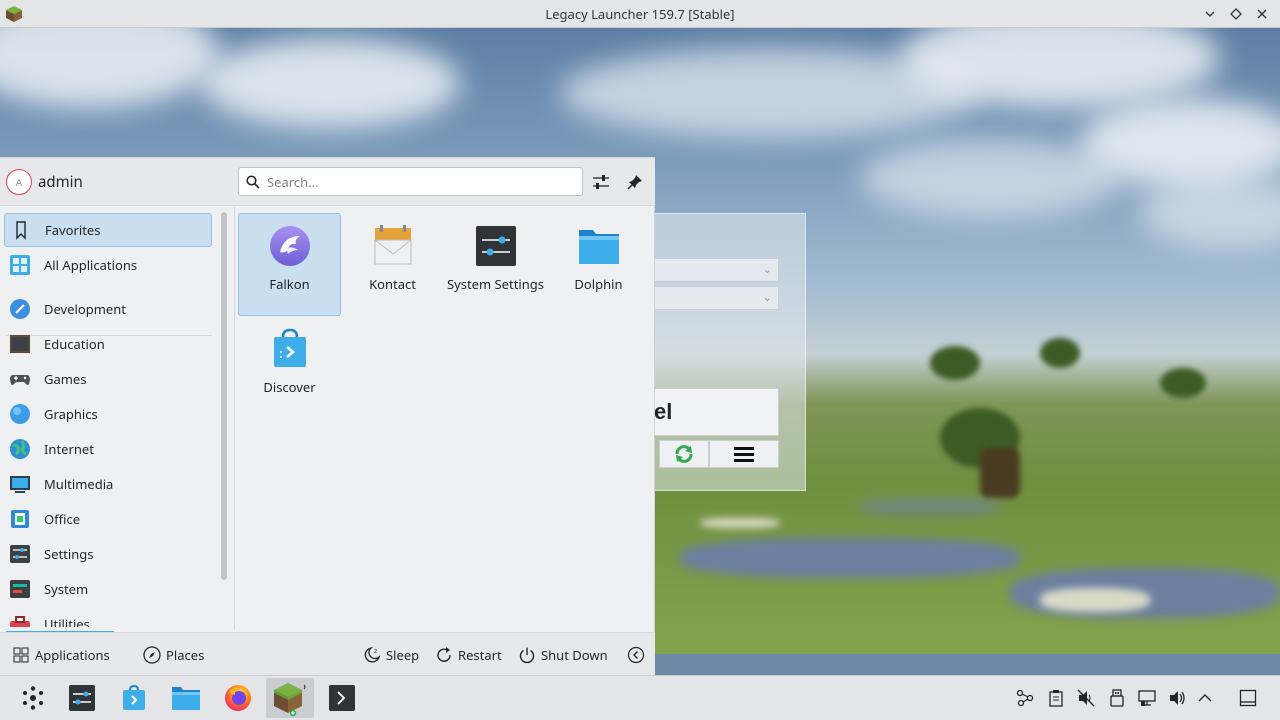  Describe the element at coordinates (108, 617) in the screenshot. I see `sidebar-item-utilities: Utilities` at that location.